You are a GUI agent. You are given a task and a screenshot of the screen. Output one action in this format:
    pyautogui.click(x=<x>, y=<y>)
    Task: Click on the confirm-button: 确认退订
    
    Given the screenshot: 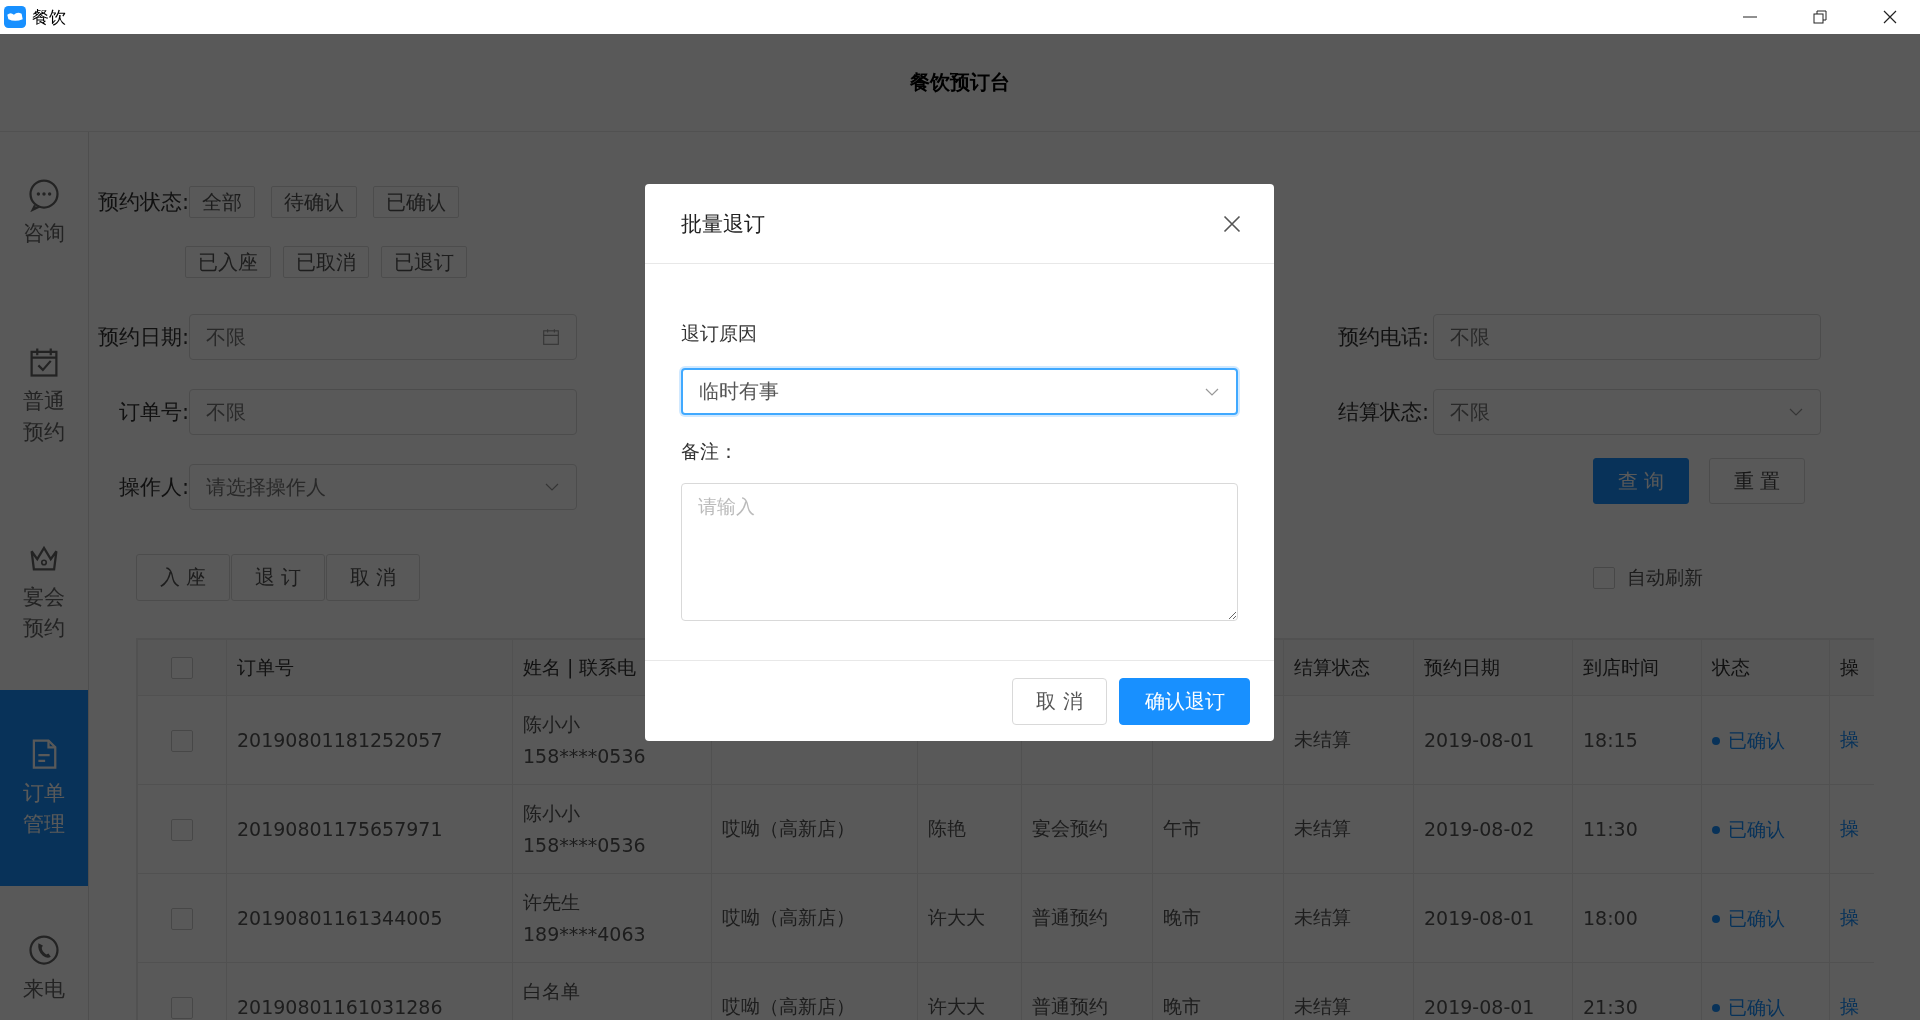 What is the action you would take?
    pyautogui.click(x=1184, y=701)
    